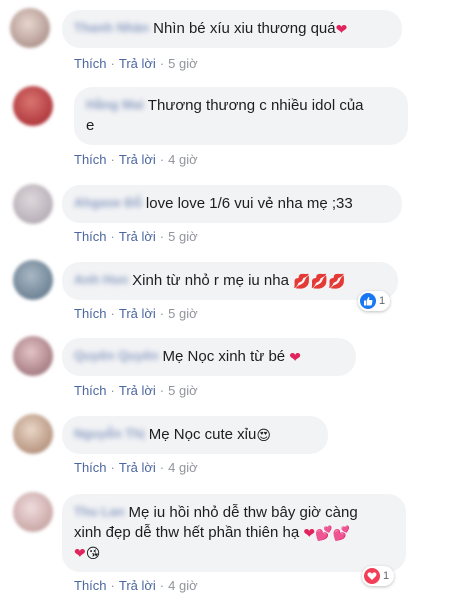  I want to click on kissing-face-icon: 😘, so click(93, 553).